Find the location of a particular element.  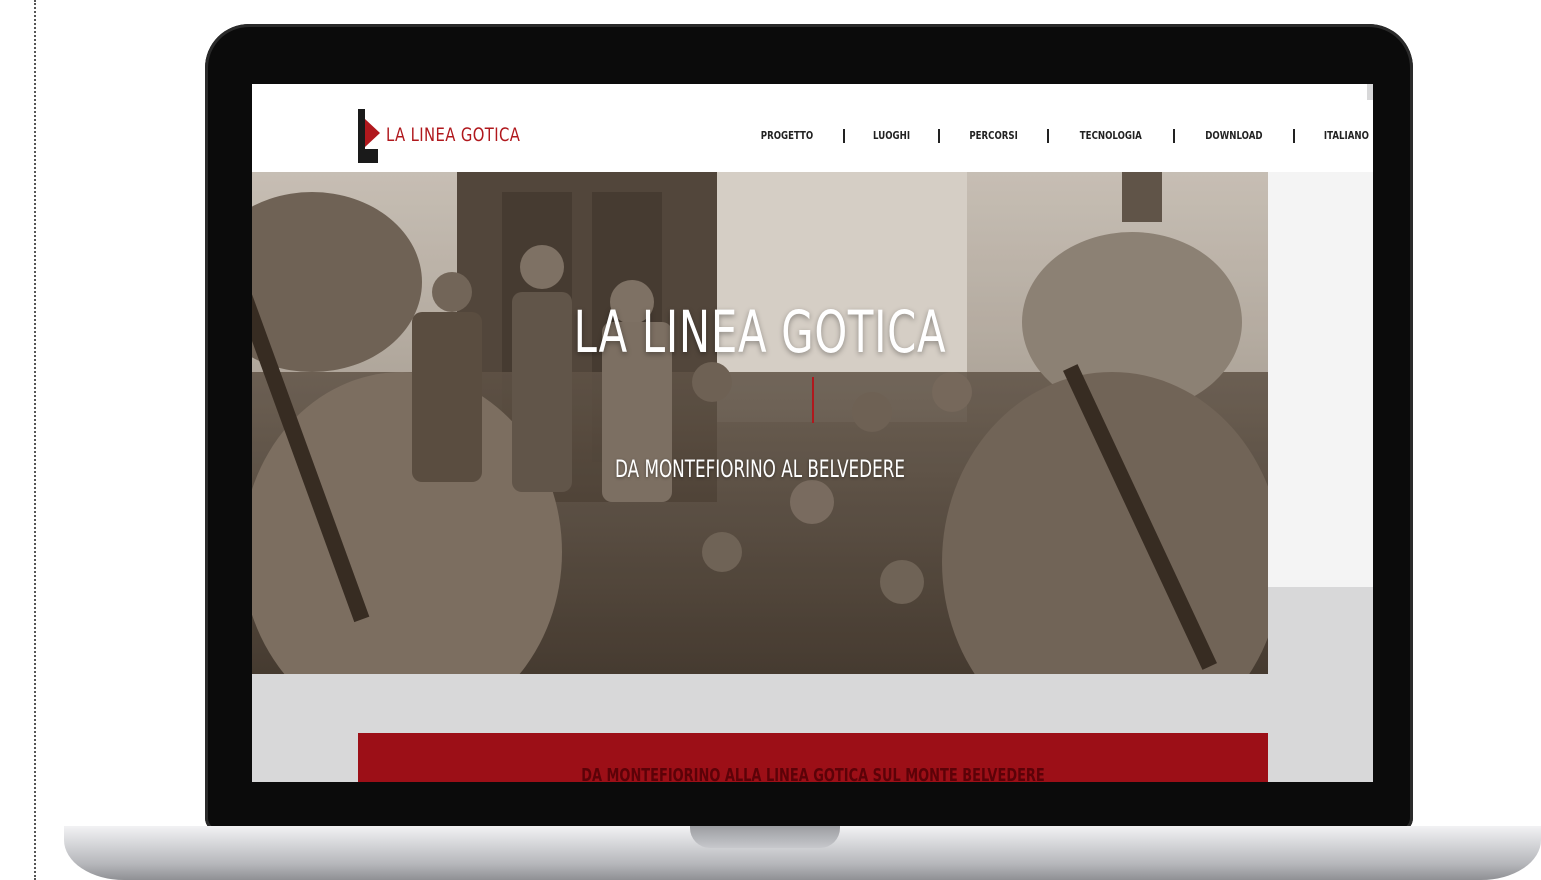

nav-item-tecnologia: TECNOLOGIA is located at coordinates (1111, 136).